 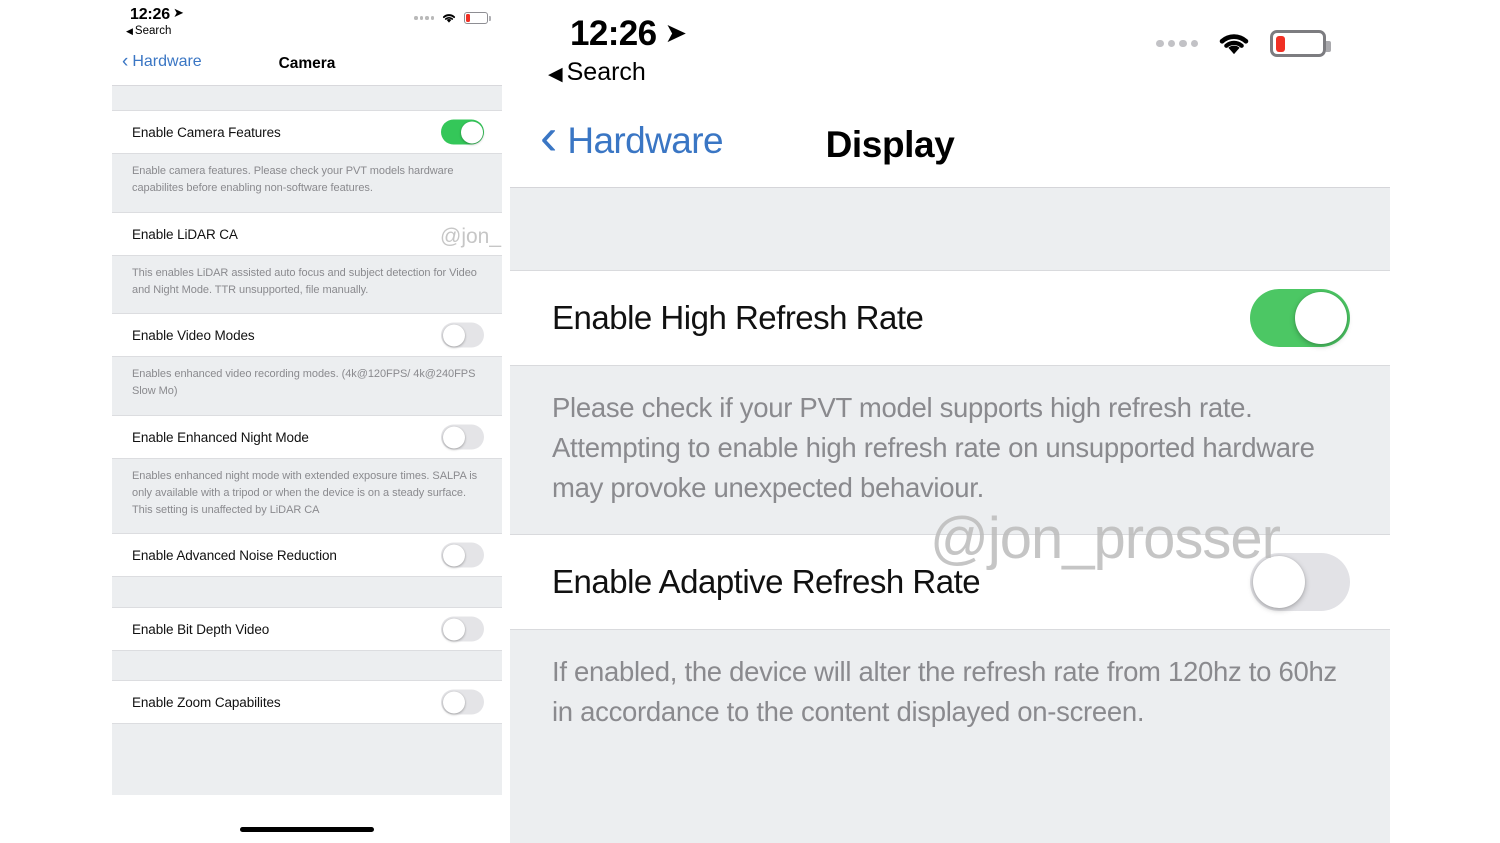 I want to click on setting-label: Enable Bit Depth Video, so click(x=201, y=629).